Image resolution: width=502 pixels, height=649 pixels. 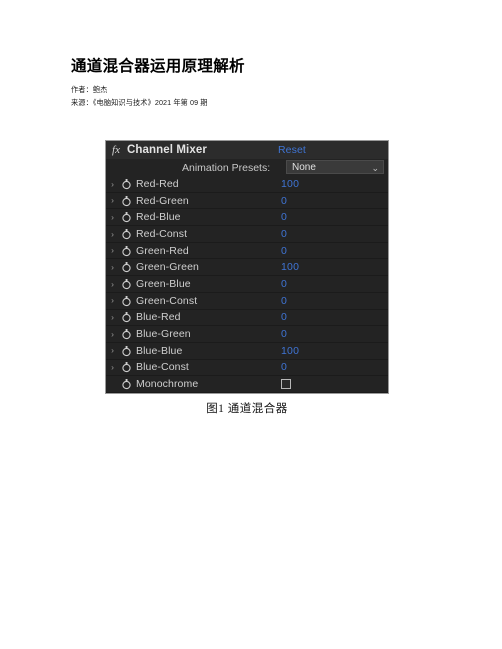 I want to click on parameter-row: › Green-Green 100, so click(x=247, y=268).